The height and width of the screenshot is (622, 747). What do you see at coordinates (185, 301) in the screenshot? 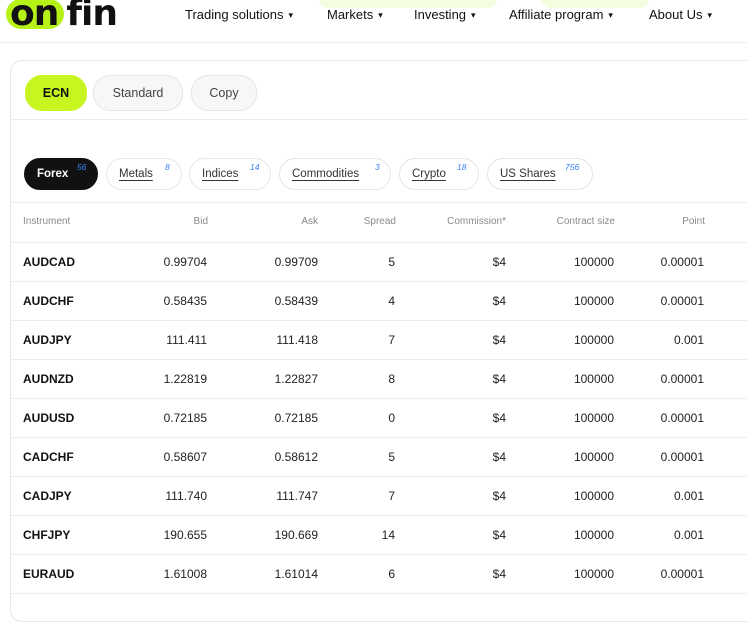
I see `cell-bid: 0.58435` at bounding box center [185, 301].